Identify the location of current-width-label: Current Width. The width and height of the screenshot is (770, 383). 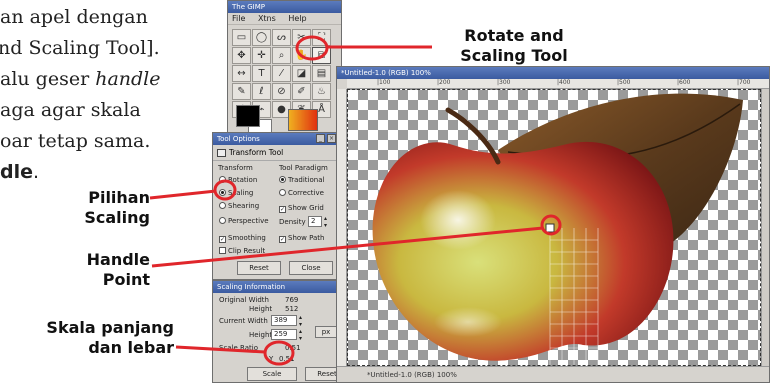
(243, 321).